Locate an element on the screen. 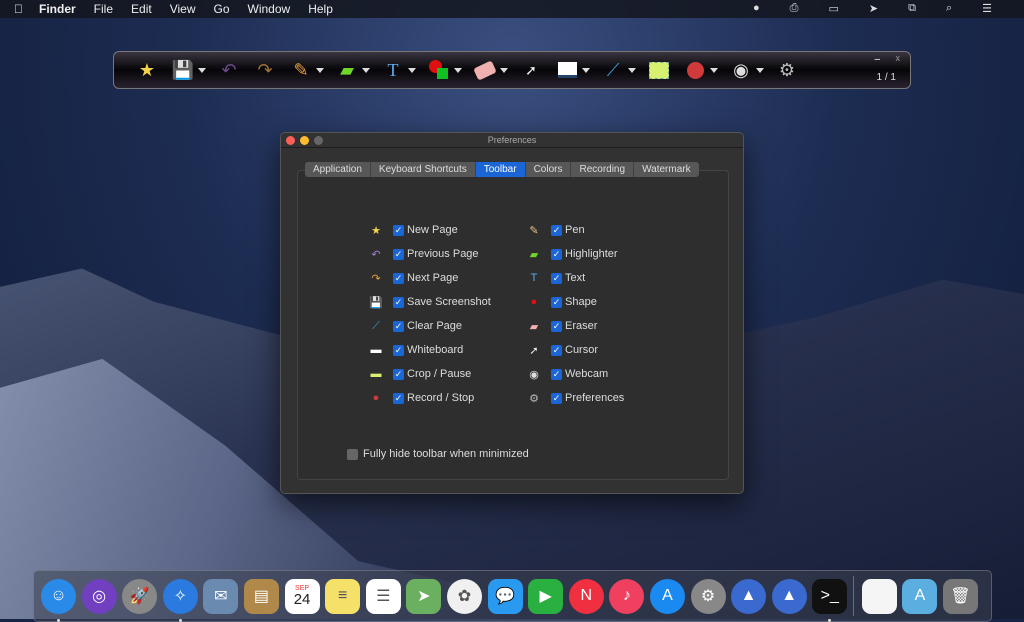 The image size is (1024, 622). previous-page-icon: ↶ is located at coordinates (229, 70).